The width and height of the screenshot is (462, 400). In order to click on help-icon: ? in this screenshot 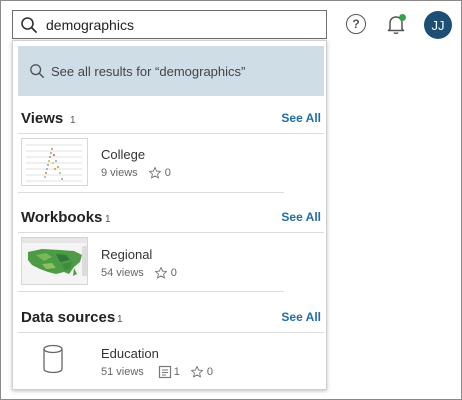, I will do `click(356, 24)`.